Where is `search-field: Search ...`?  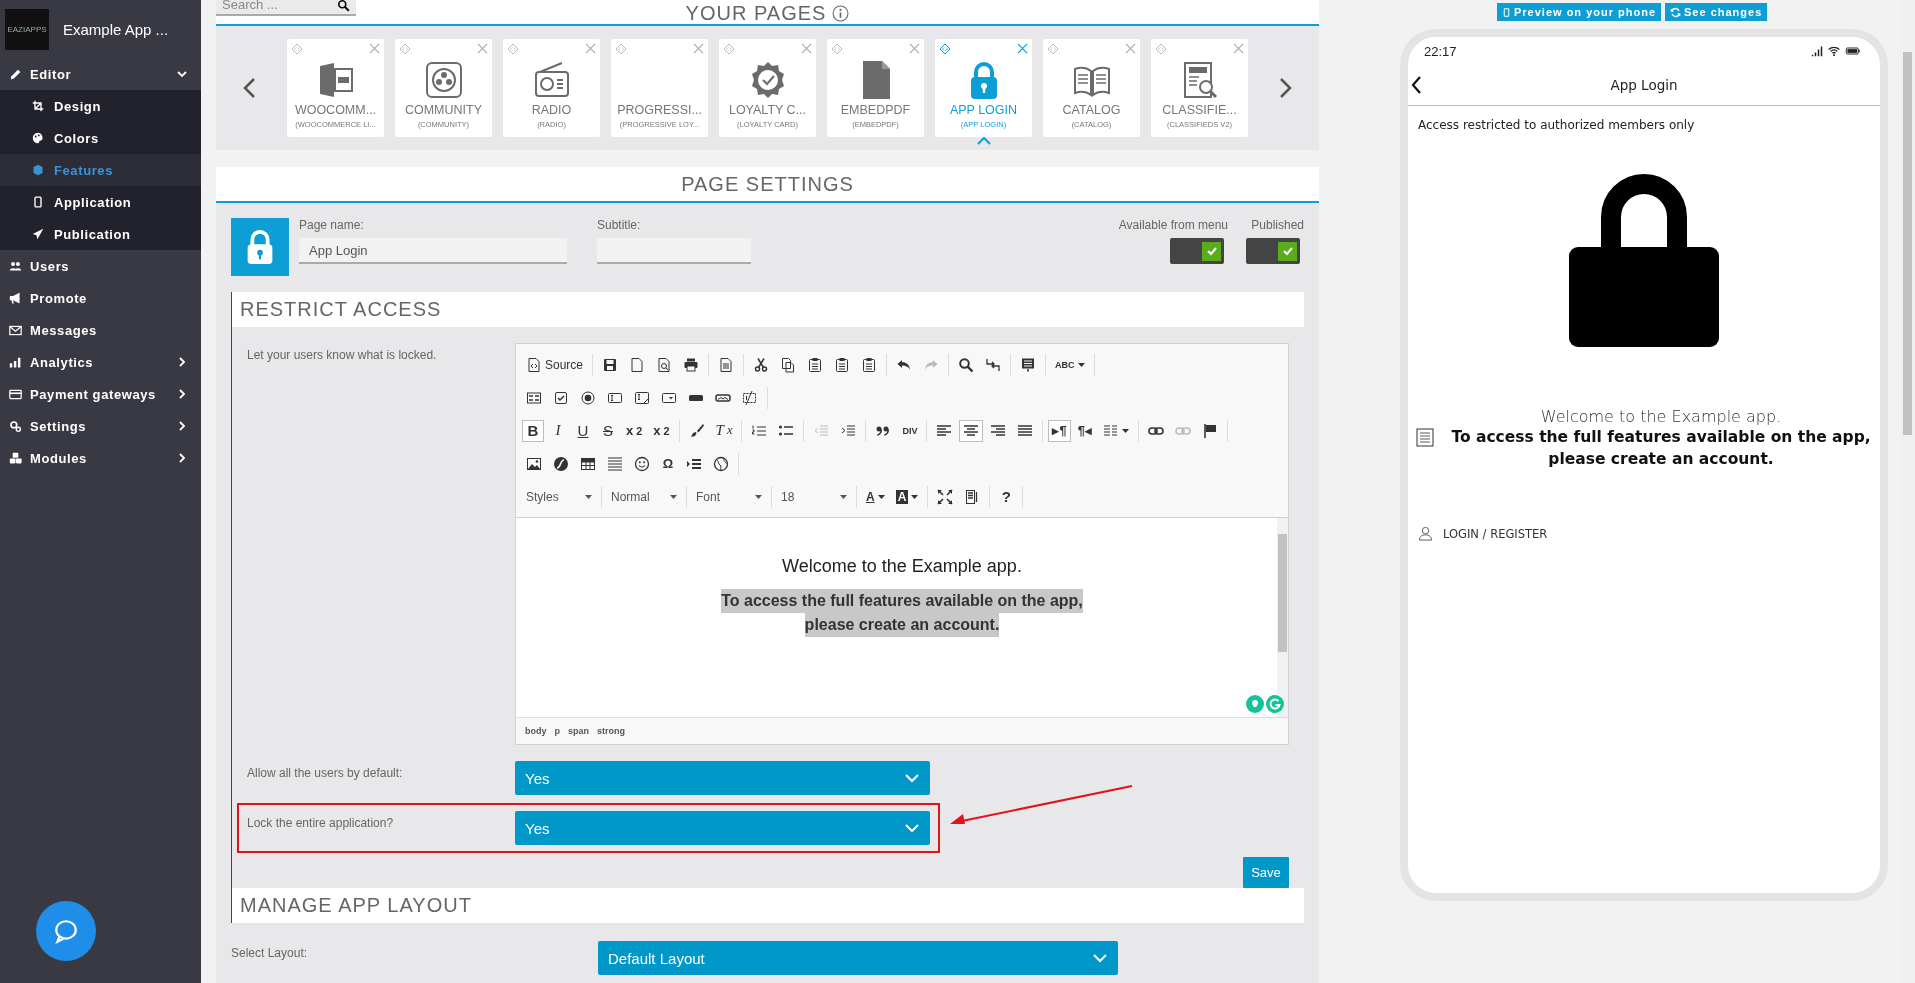
search-field: Search ... is located at coordinates (286, 8).